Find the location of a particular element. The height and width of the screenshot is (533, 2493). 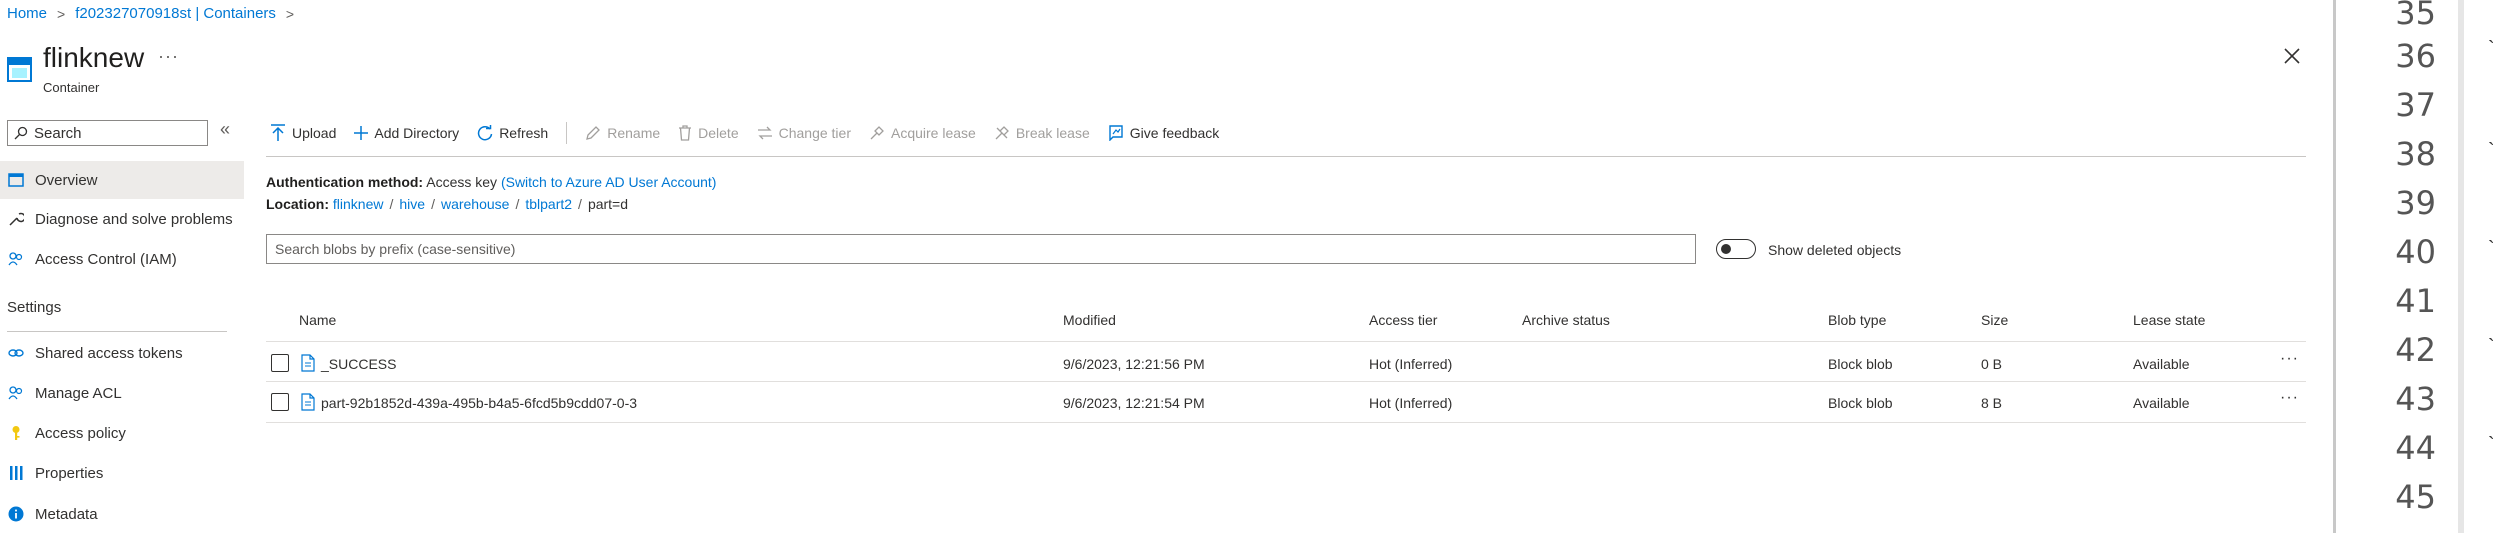

properties-icon is located at coordinates (16, 473).